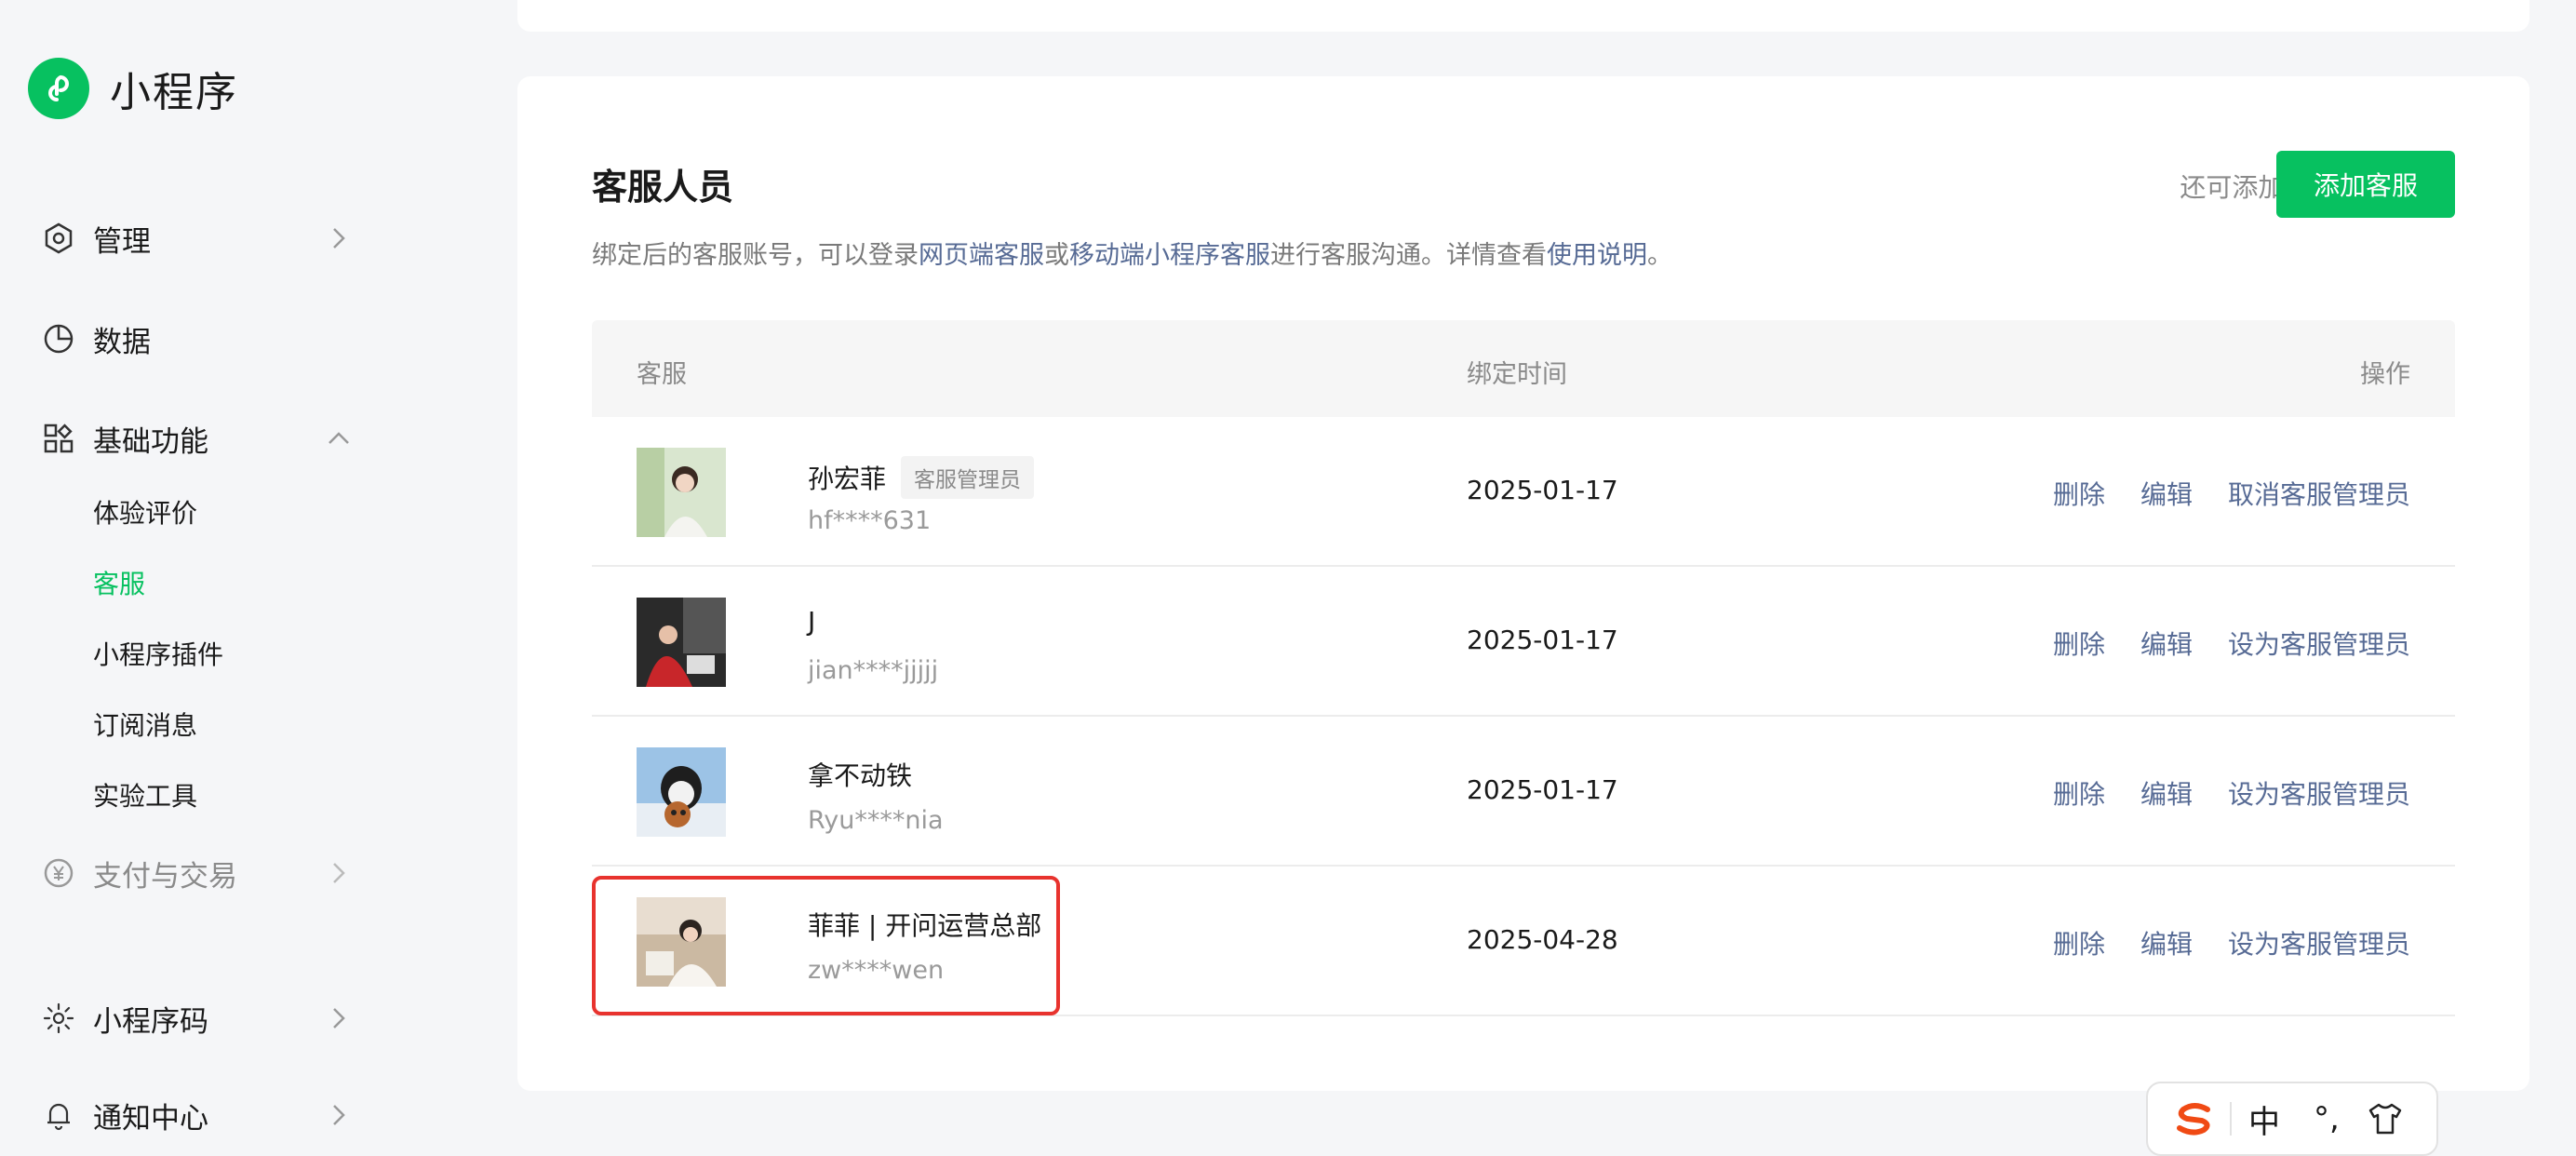  Describe the element at coordinates (58, 1018) in the screenshot. I see `sun-code-icon` at that location.